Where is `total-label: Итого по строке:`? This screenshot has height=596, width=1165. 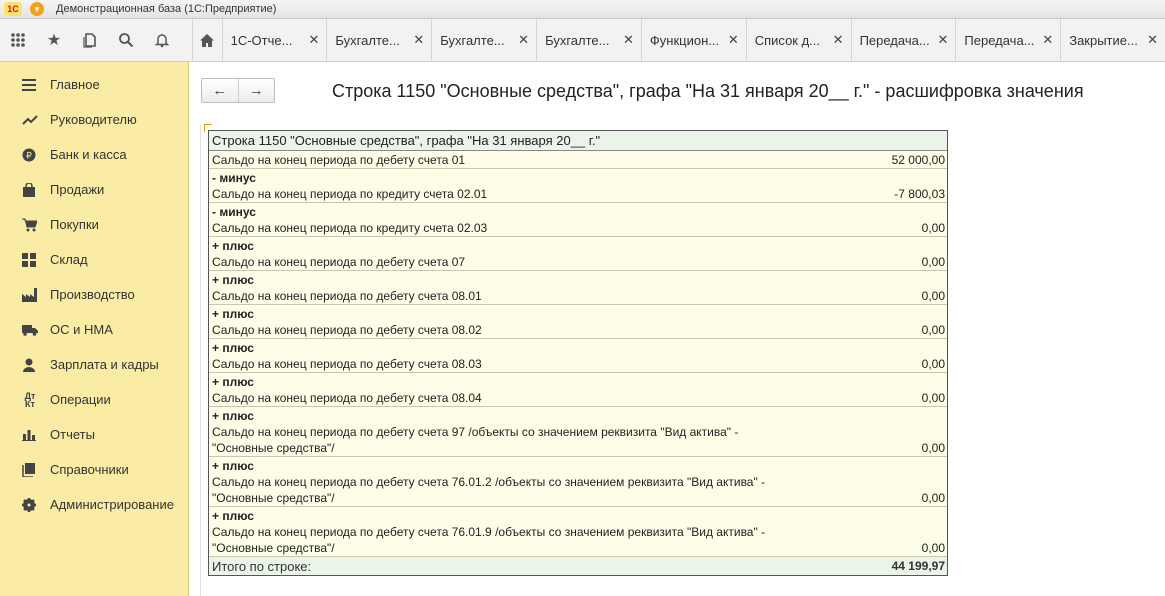 total-label: Итого по строке: is located at coordinates (262, 566).